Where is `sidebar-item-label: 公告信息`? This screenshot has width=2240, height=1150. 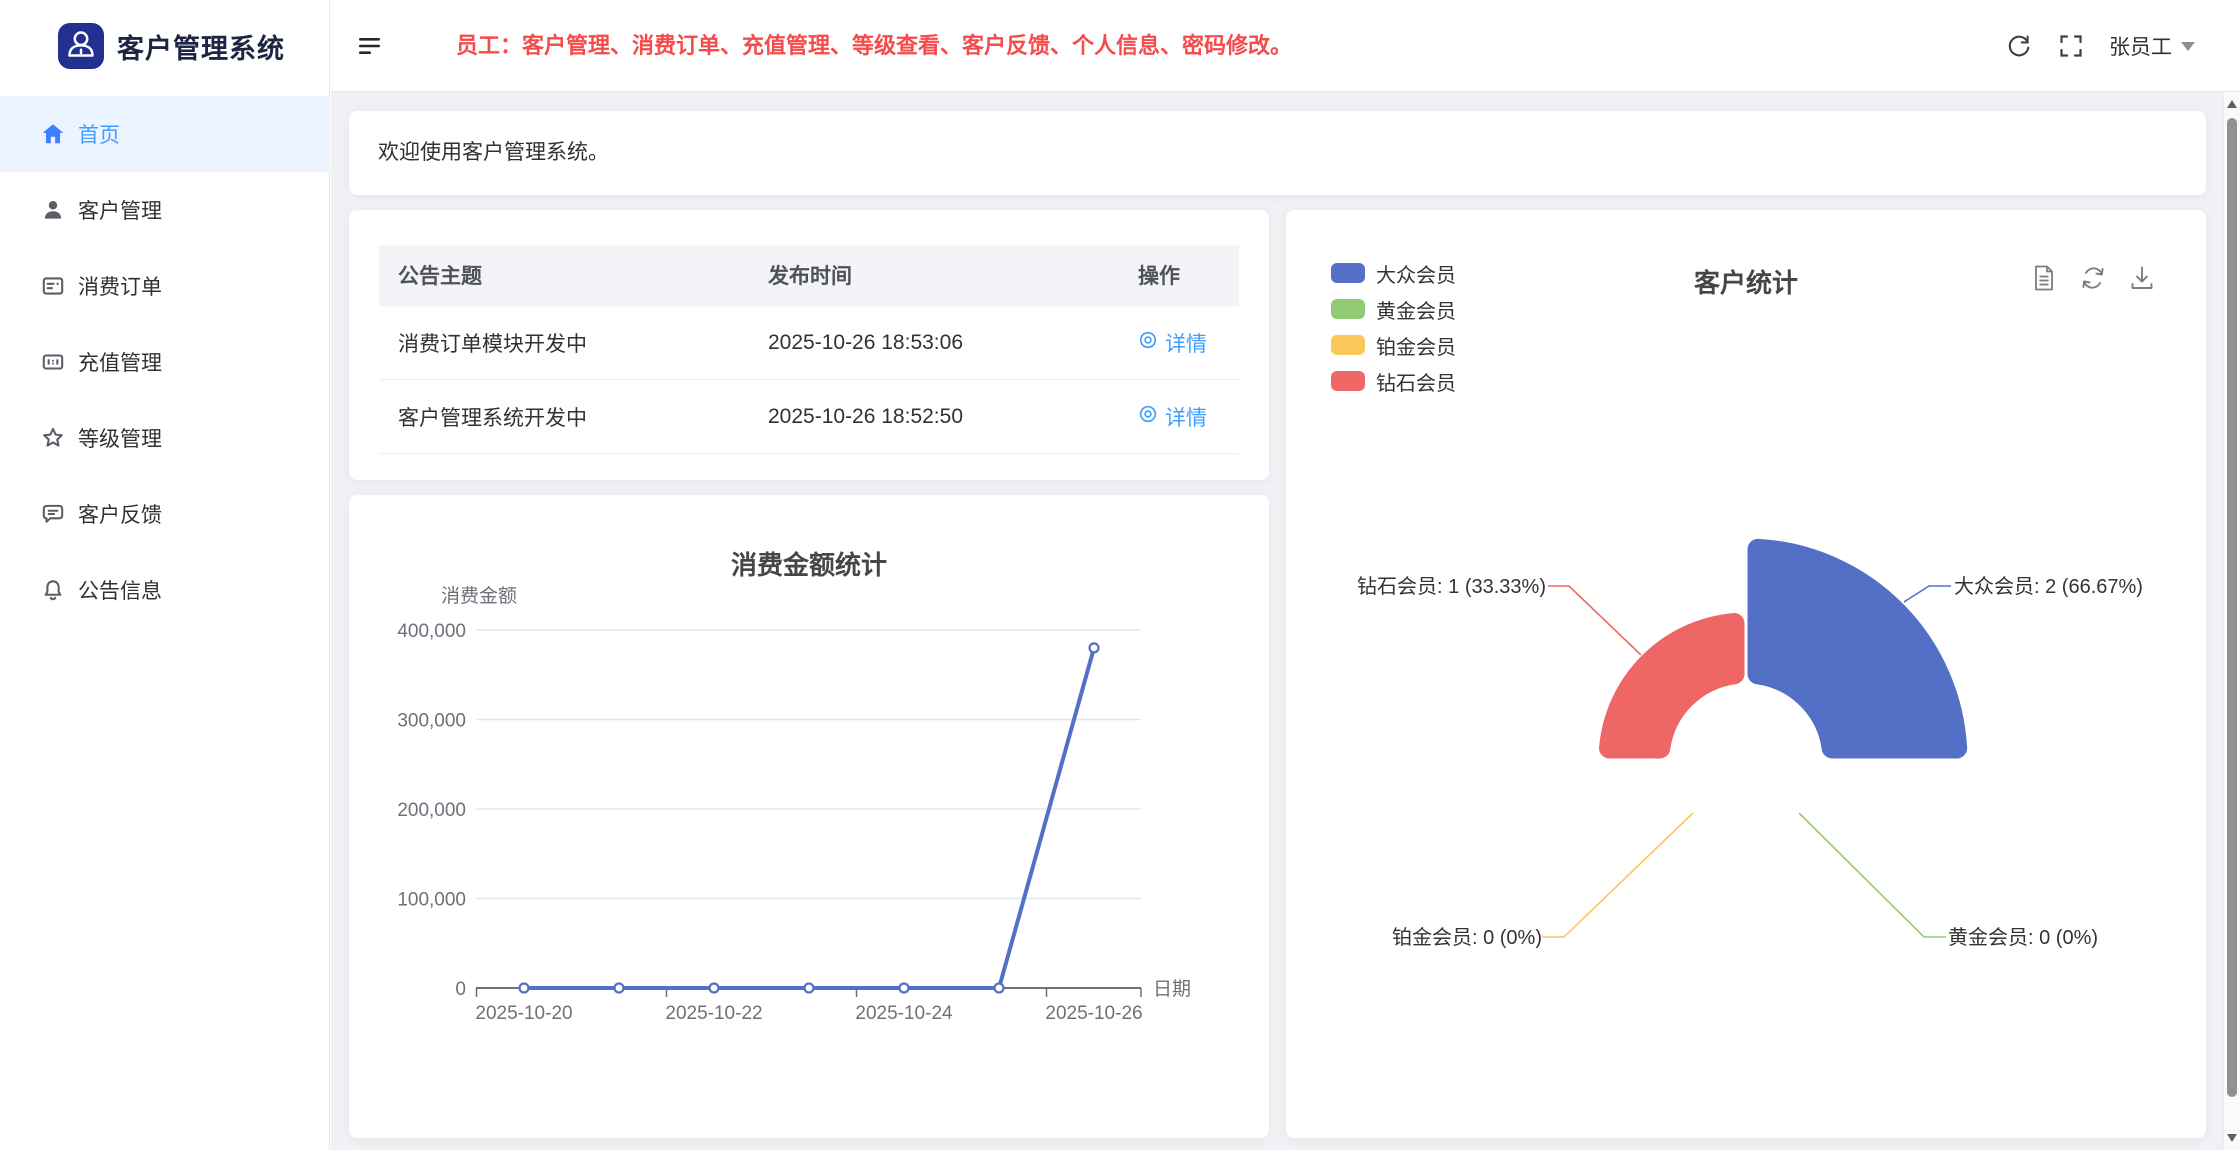 sidebar-item-label: 公告信息 is located at coordinates (120, 591).